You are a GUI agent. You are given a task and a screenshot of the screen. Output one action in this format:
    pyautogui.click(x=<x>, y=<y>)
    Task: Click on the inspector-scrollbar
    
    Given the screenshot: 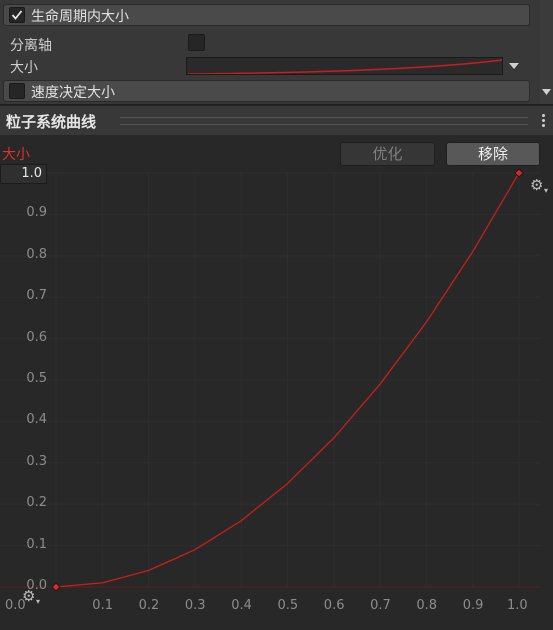 What is the action you would take?
    pyautogui.click(x=546, y=52)
    